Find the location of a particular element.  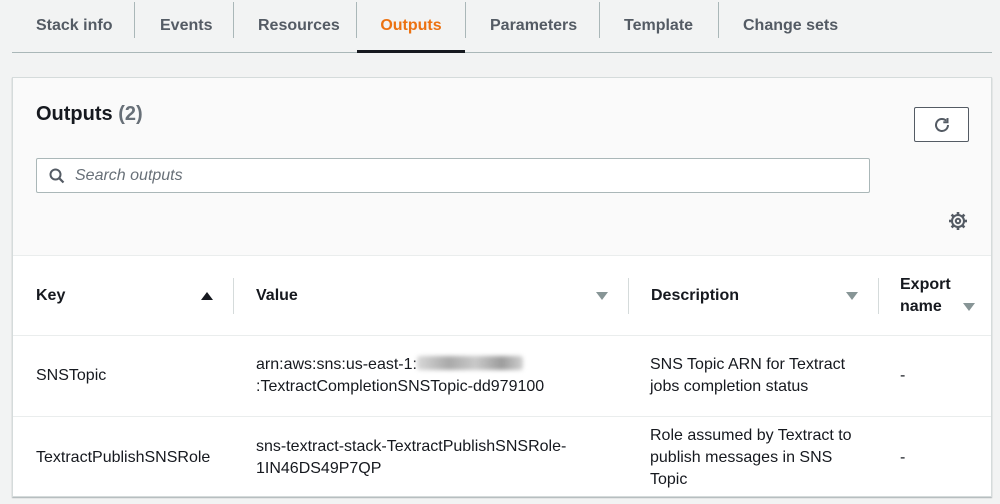

value-prefix: arn:aws:sns:us-east-1: is located at coordinates (336, 364).